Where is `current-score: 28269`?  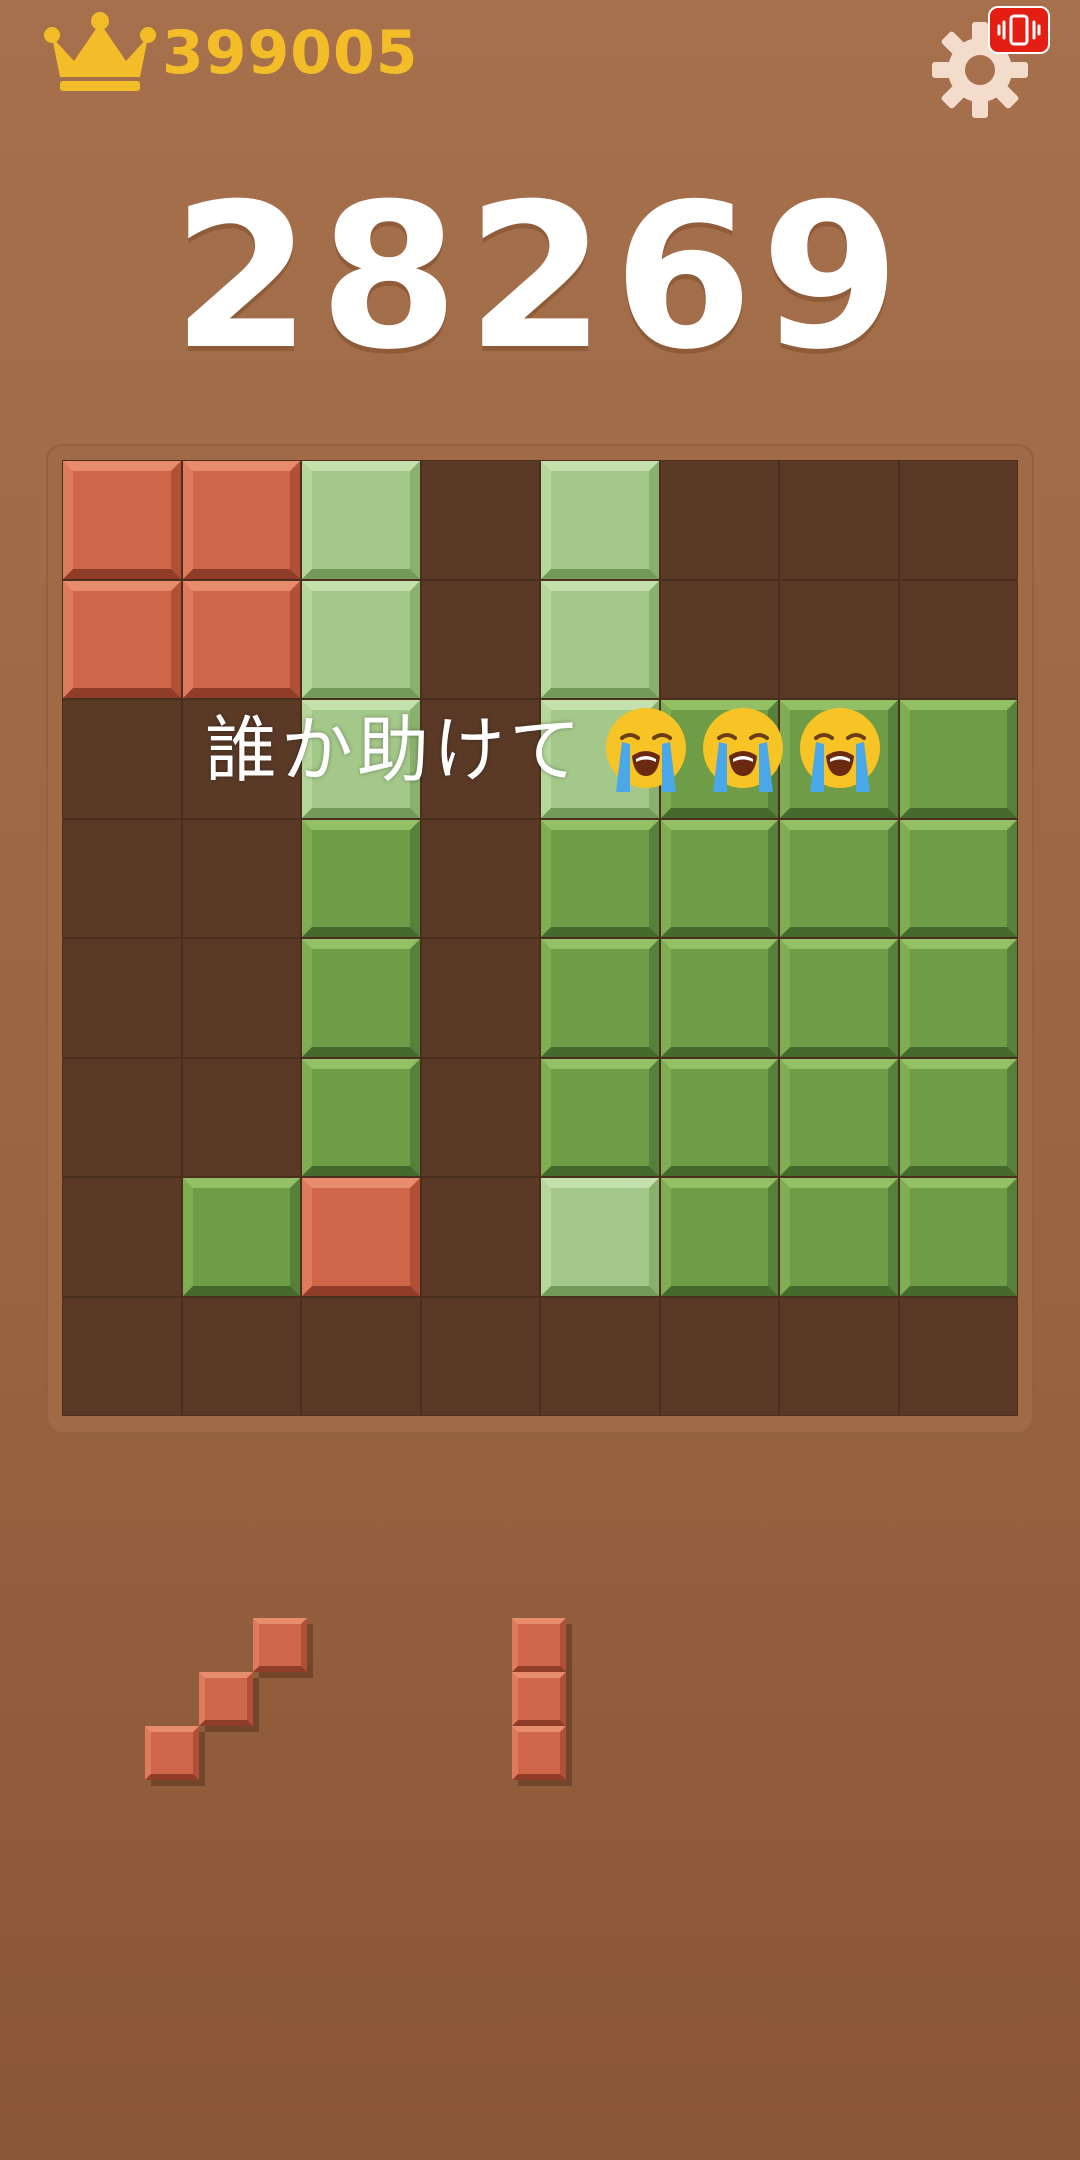 current-score: 28269 is located at coordinates (540, 277).